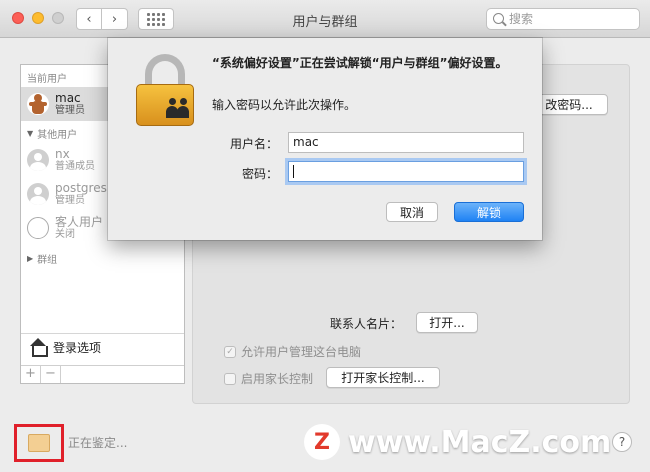 This screenshot has height=472, width=650. Describe the element at coordinates (51, 374) in the screenshot. I see `remove-user-button: −` at that location.